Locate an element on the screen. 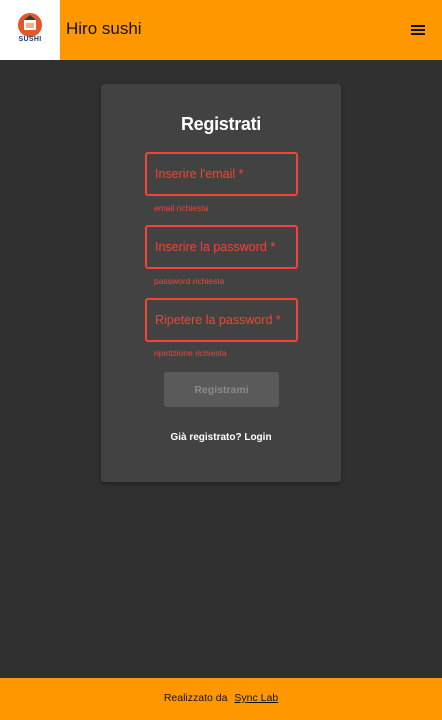  email-field is located at coordinates (221, 174).